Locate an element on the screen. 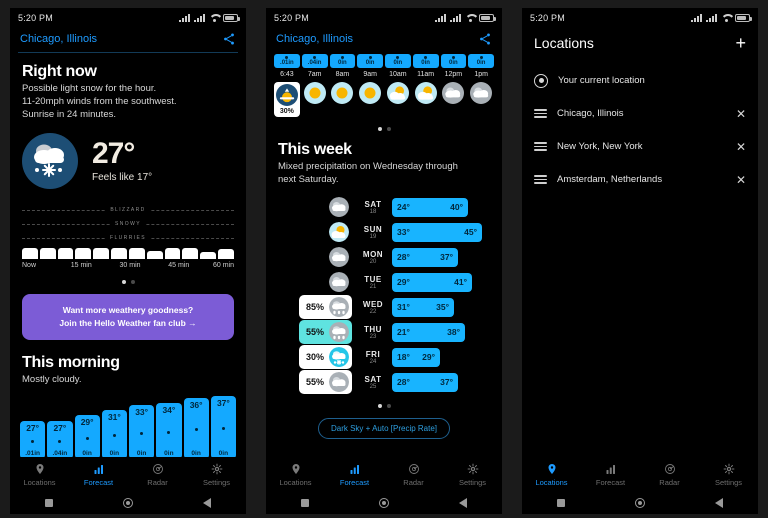 Image resolution: width=768 pixels, height=518 pixels. hour-bar: 29° 0in is located at coordinates (87, 435).